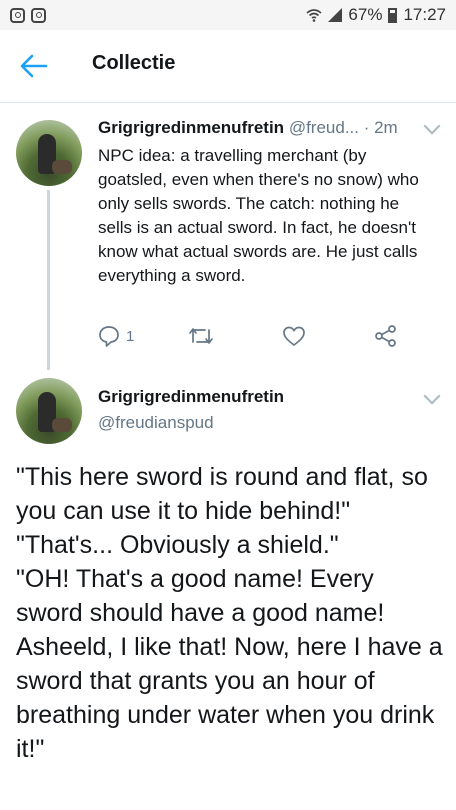 The width and height of the screenshot is (456, 810). I want to click on back-arrow-icon, so click(34, 66).